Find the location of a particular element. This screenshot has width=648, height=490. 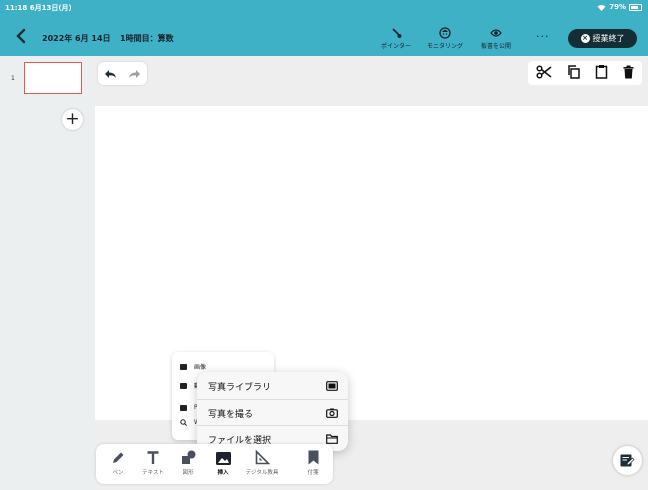

redo-icon is located at coordinates (135, 74).